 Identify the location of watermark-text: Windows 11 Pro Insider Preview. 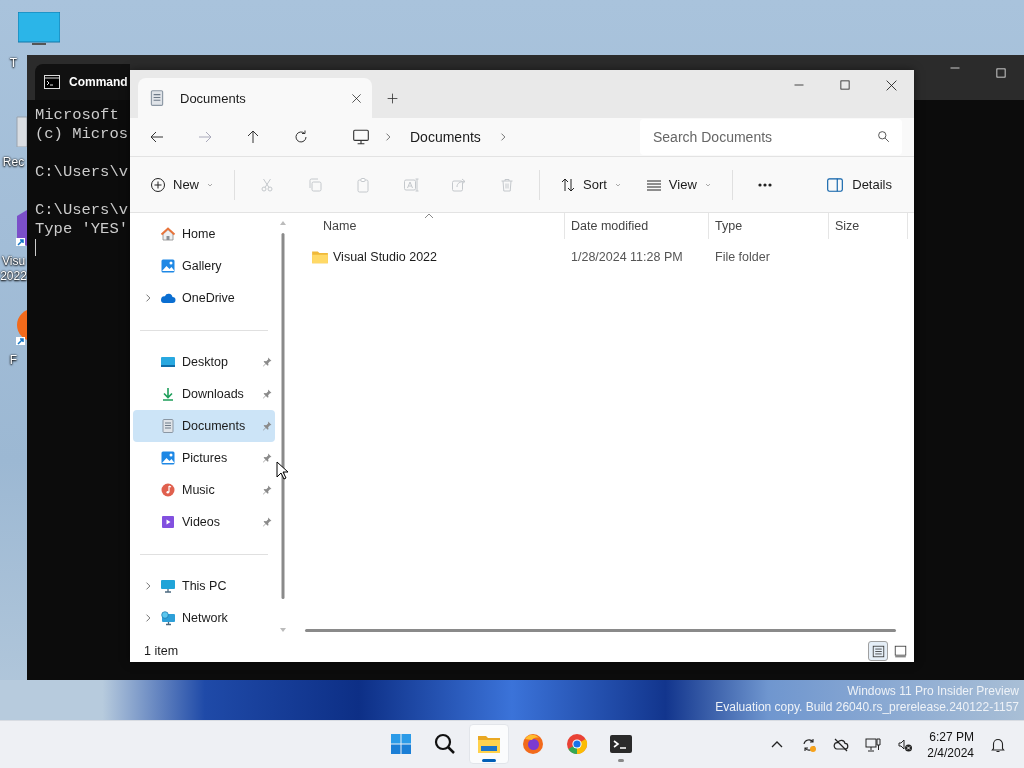
(933, 691).